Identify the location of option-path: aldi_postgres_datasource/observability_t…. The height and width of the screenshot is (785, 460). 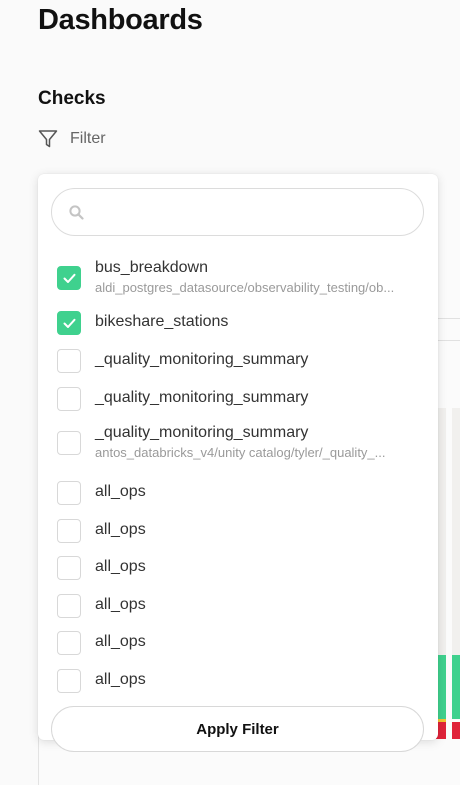
(245, 287).